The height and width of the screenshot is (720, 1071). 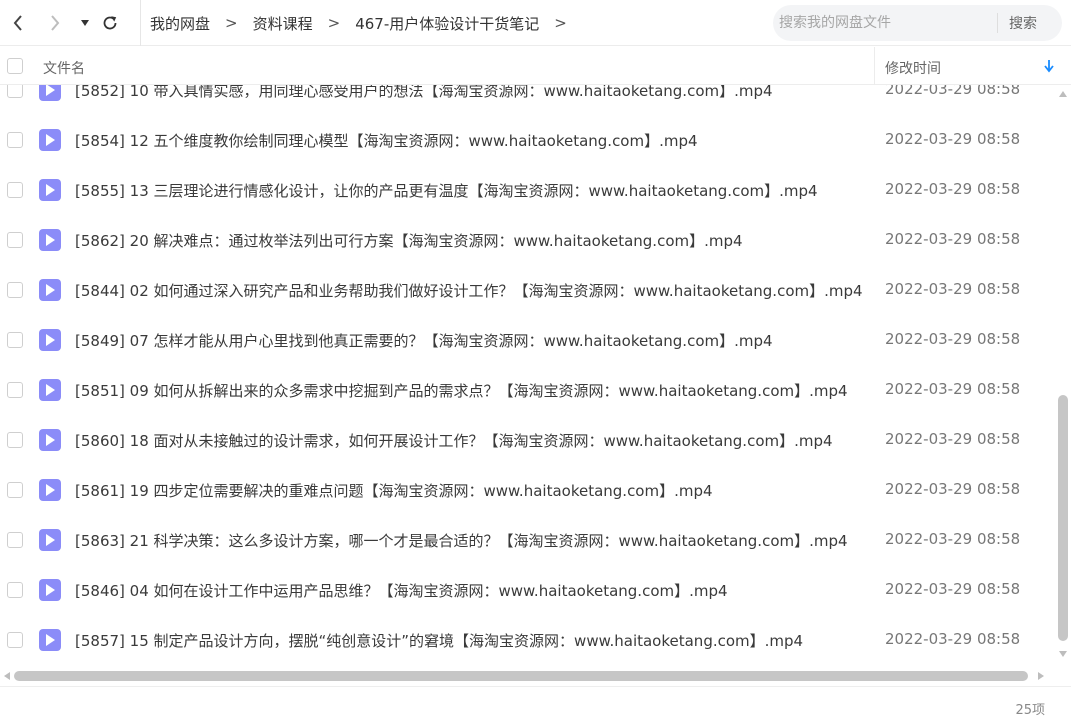 I want to click on search-divider, so click(x=997, y=23).